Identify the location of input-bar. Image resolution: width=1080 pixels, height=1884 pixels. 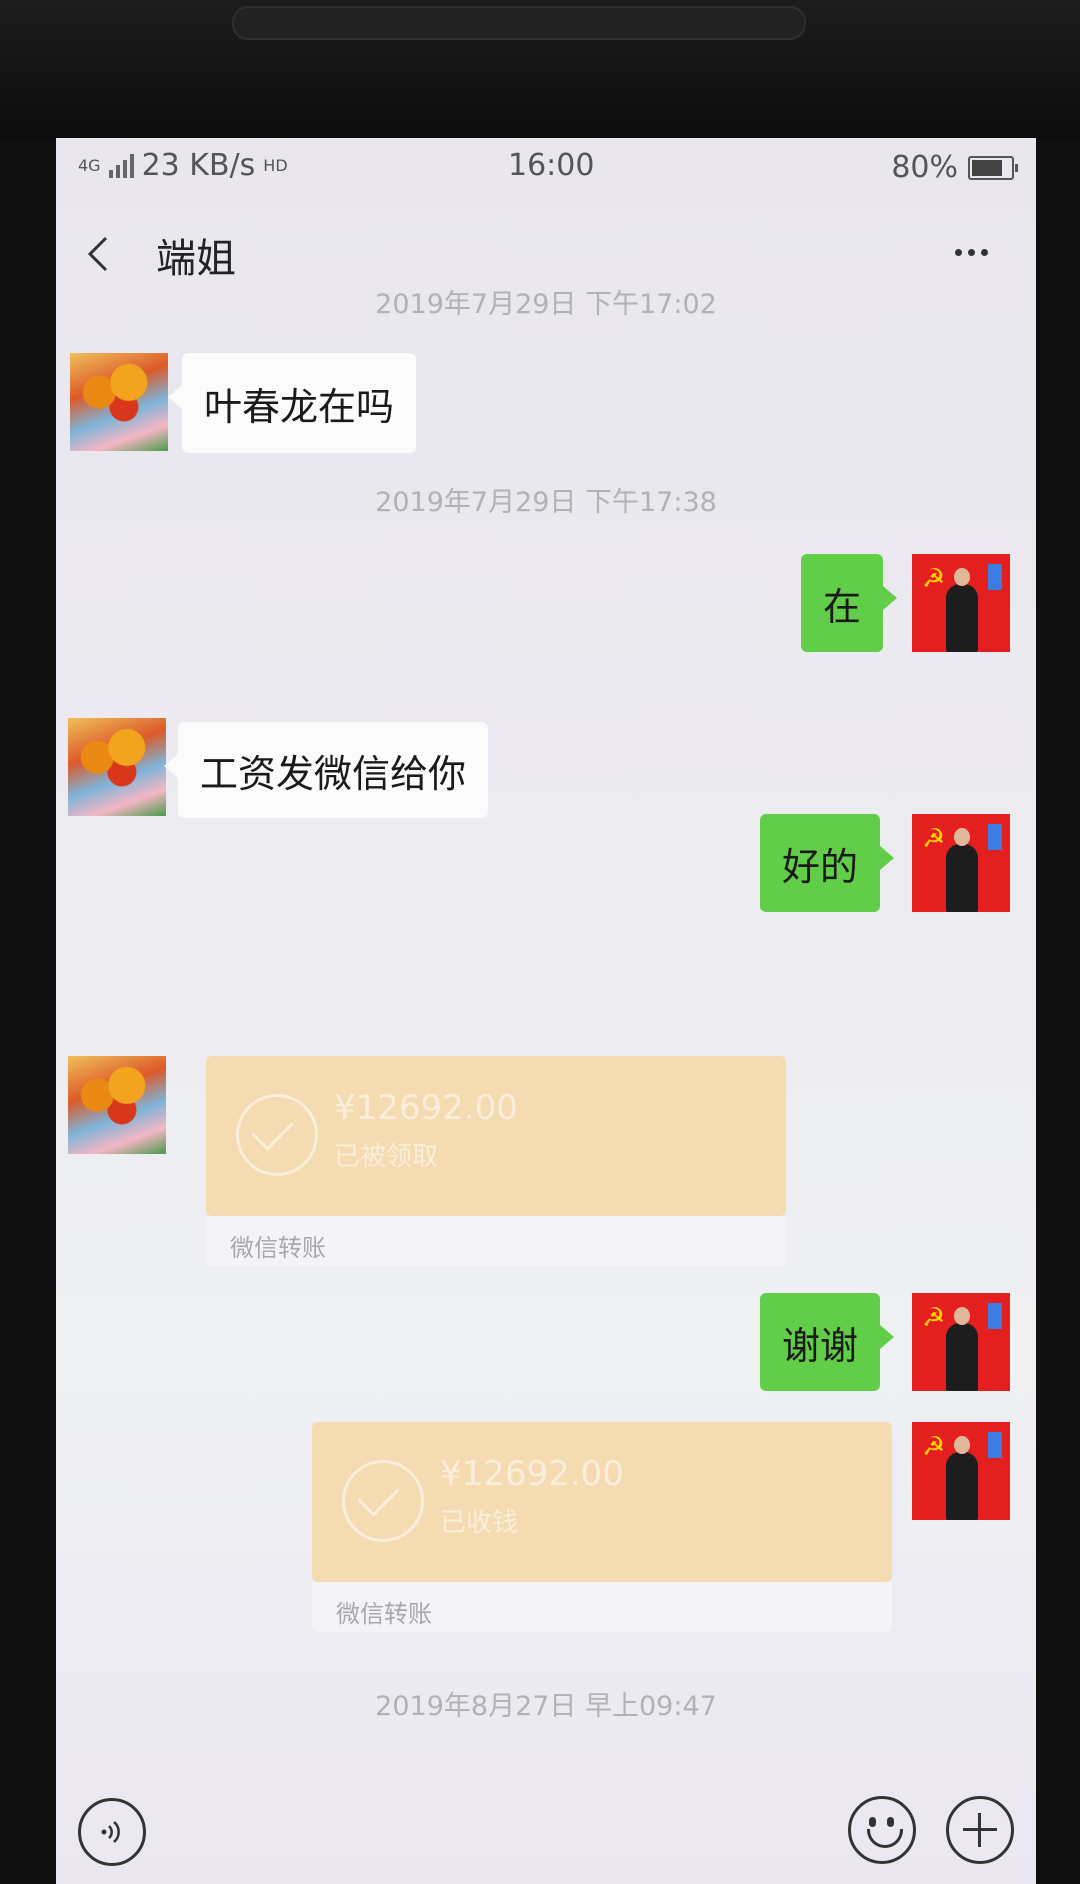
(546, 1829).